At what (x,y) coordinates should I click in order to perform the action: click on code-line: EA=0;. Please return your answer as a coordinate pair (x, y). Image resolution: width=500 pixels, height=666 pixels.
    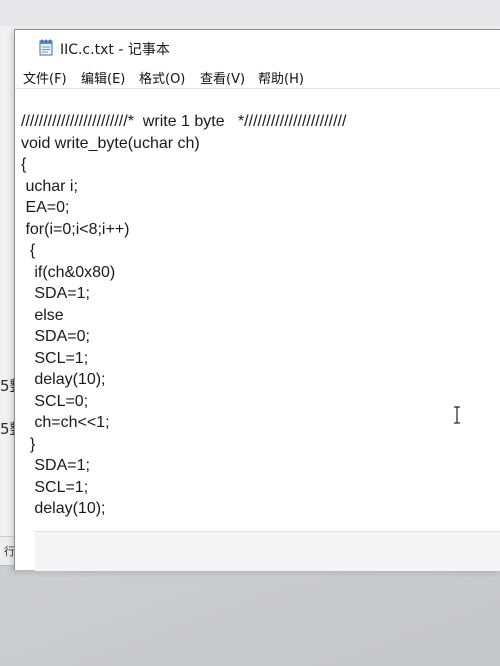
    Looking at the image, I should click on (45, 207).